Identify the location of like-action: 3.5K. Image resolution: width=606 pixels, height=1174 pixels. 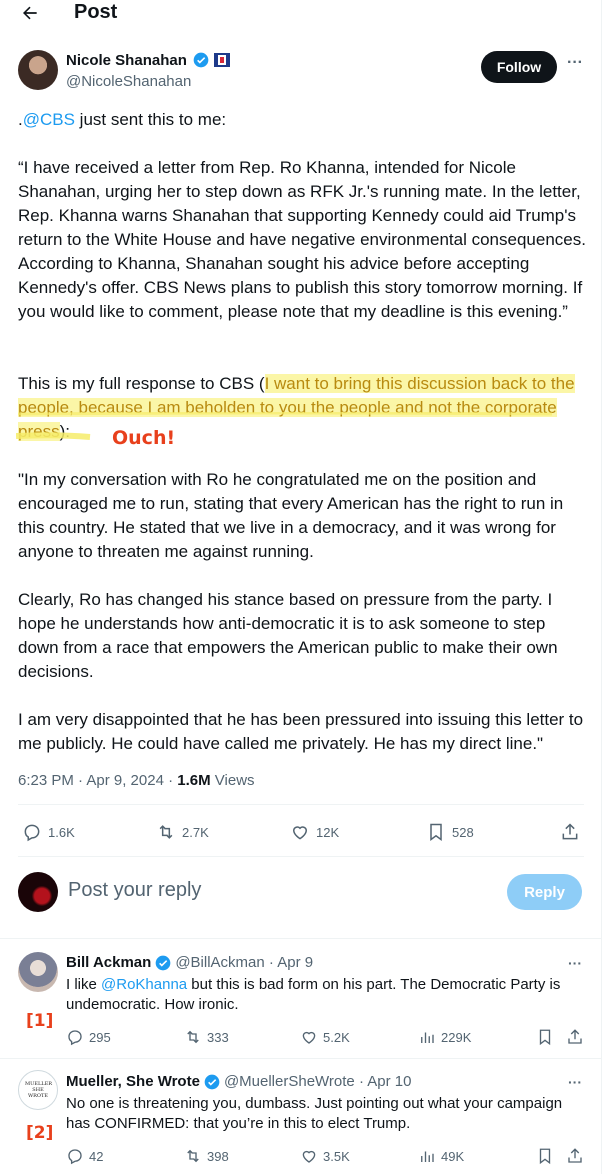
(325, 1156).